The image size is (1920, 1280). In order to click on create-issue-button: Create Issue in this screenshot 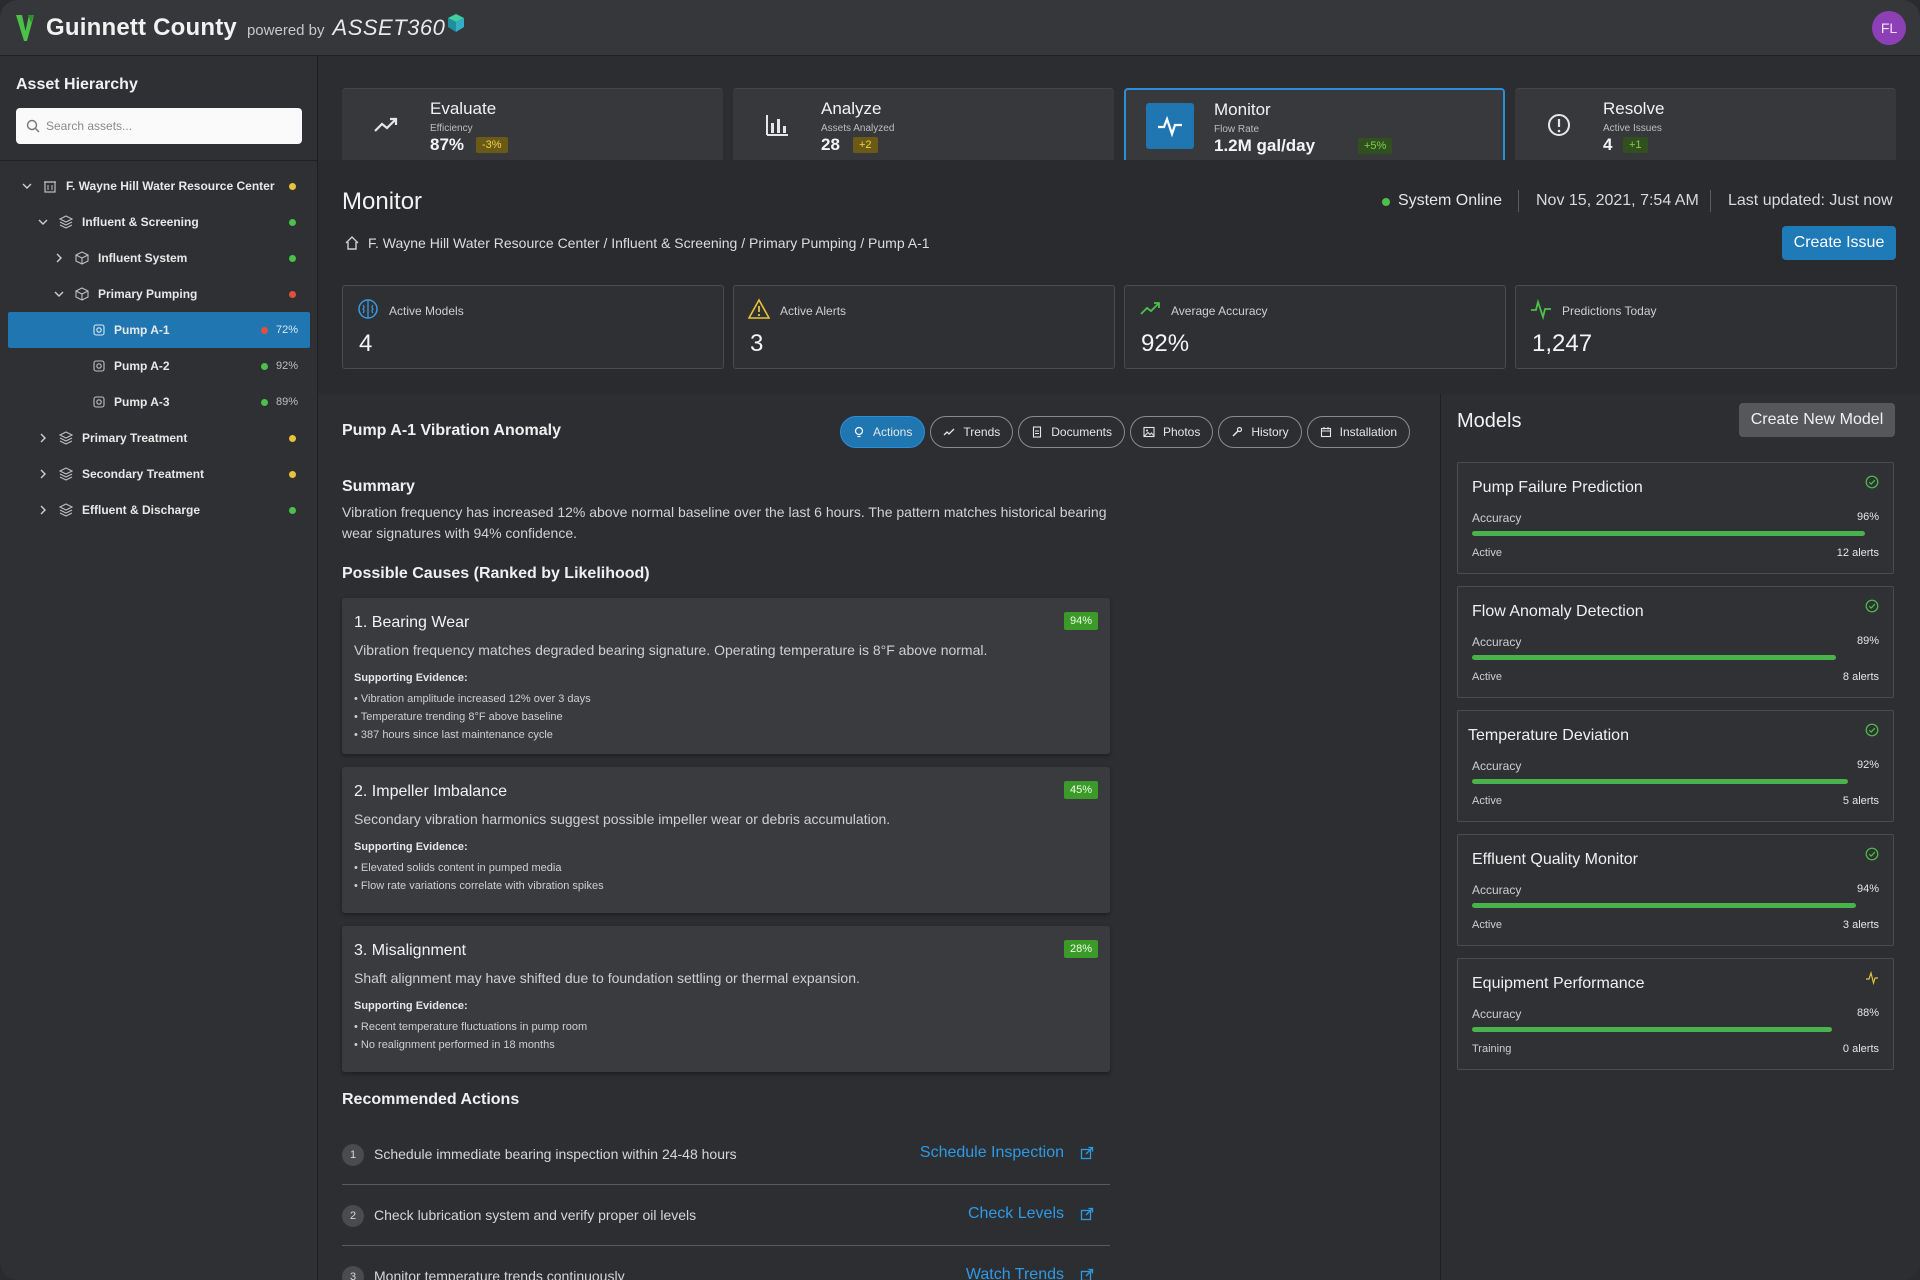, I will do `click(1839, 243)`.